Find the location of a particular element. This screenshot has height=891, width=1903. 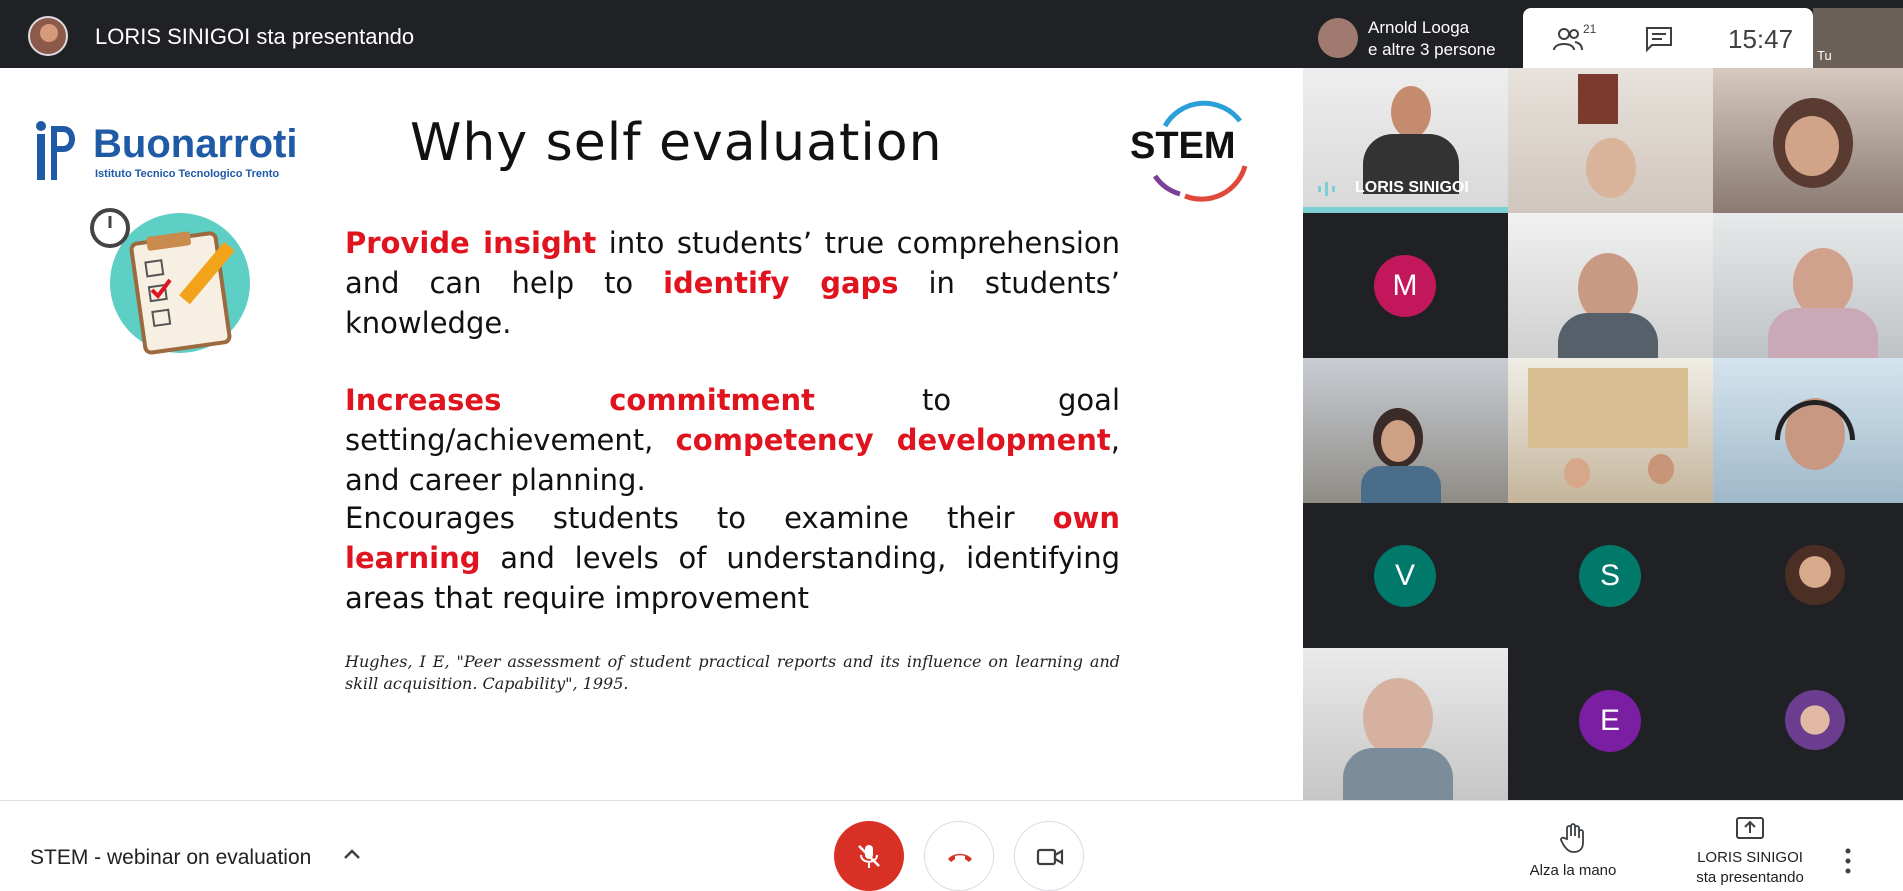

presenter-name-tag: LORIS SINIGOI is located at coordinates (1412, 187).